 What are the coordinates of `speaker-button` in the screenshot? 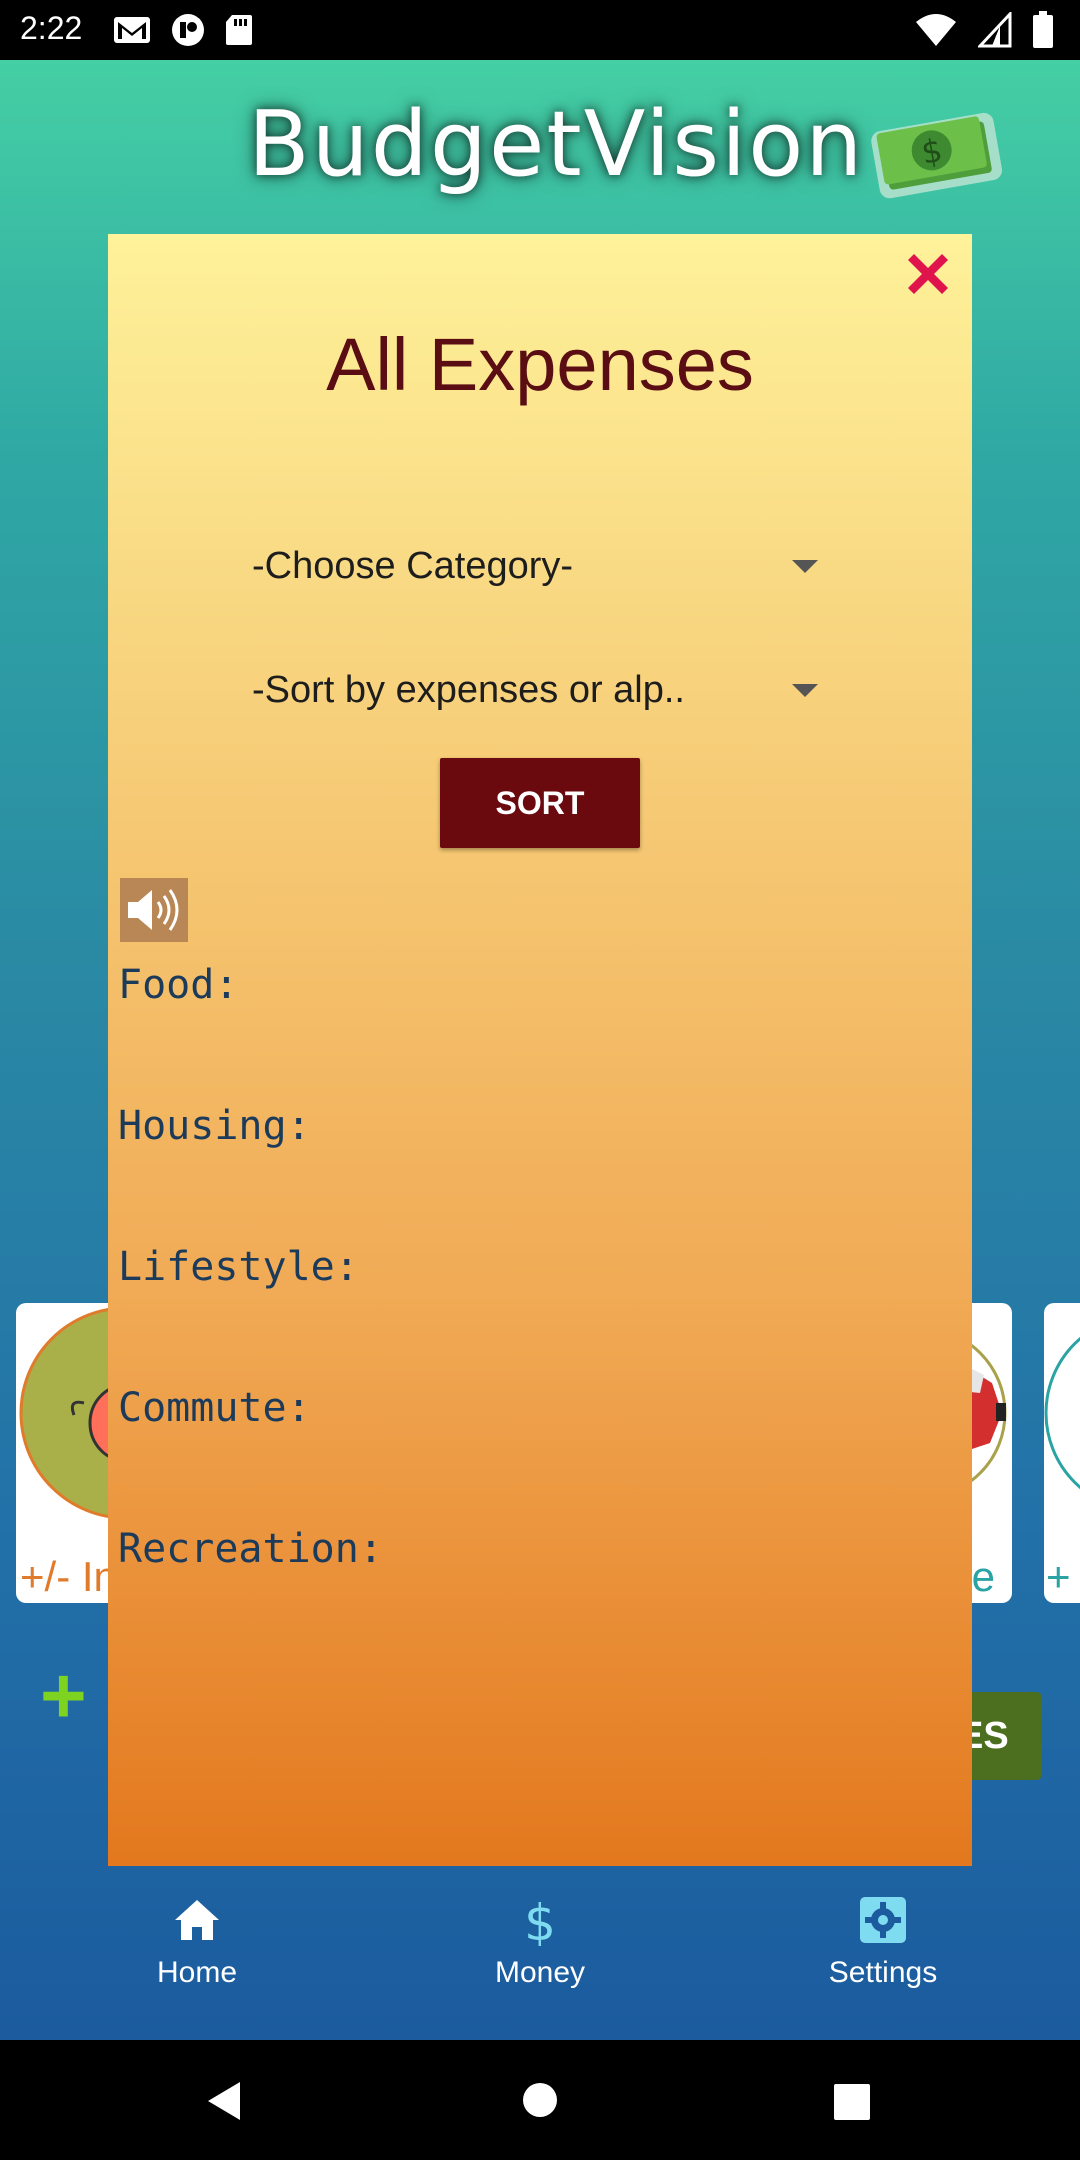 It's located at (154, 910).